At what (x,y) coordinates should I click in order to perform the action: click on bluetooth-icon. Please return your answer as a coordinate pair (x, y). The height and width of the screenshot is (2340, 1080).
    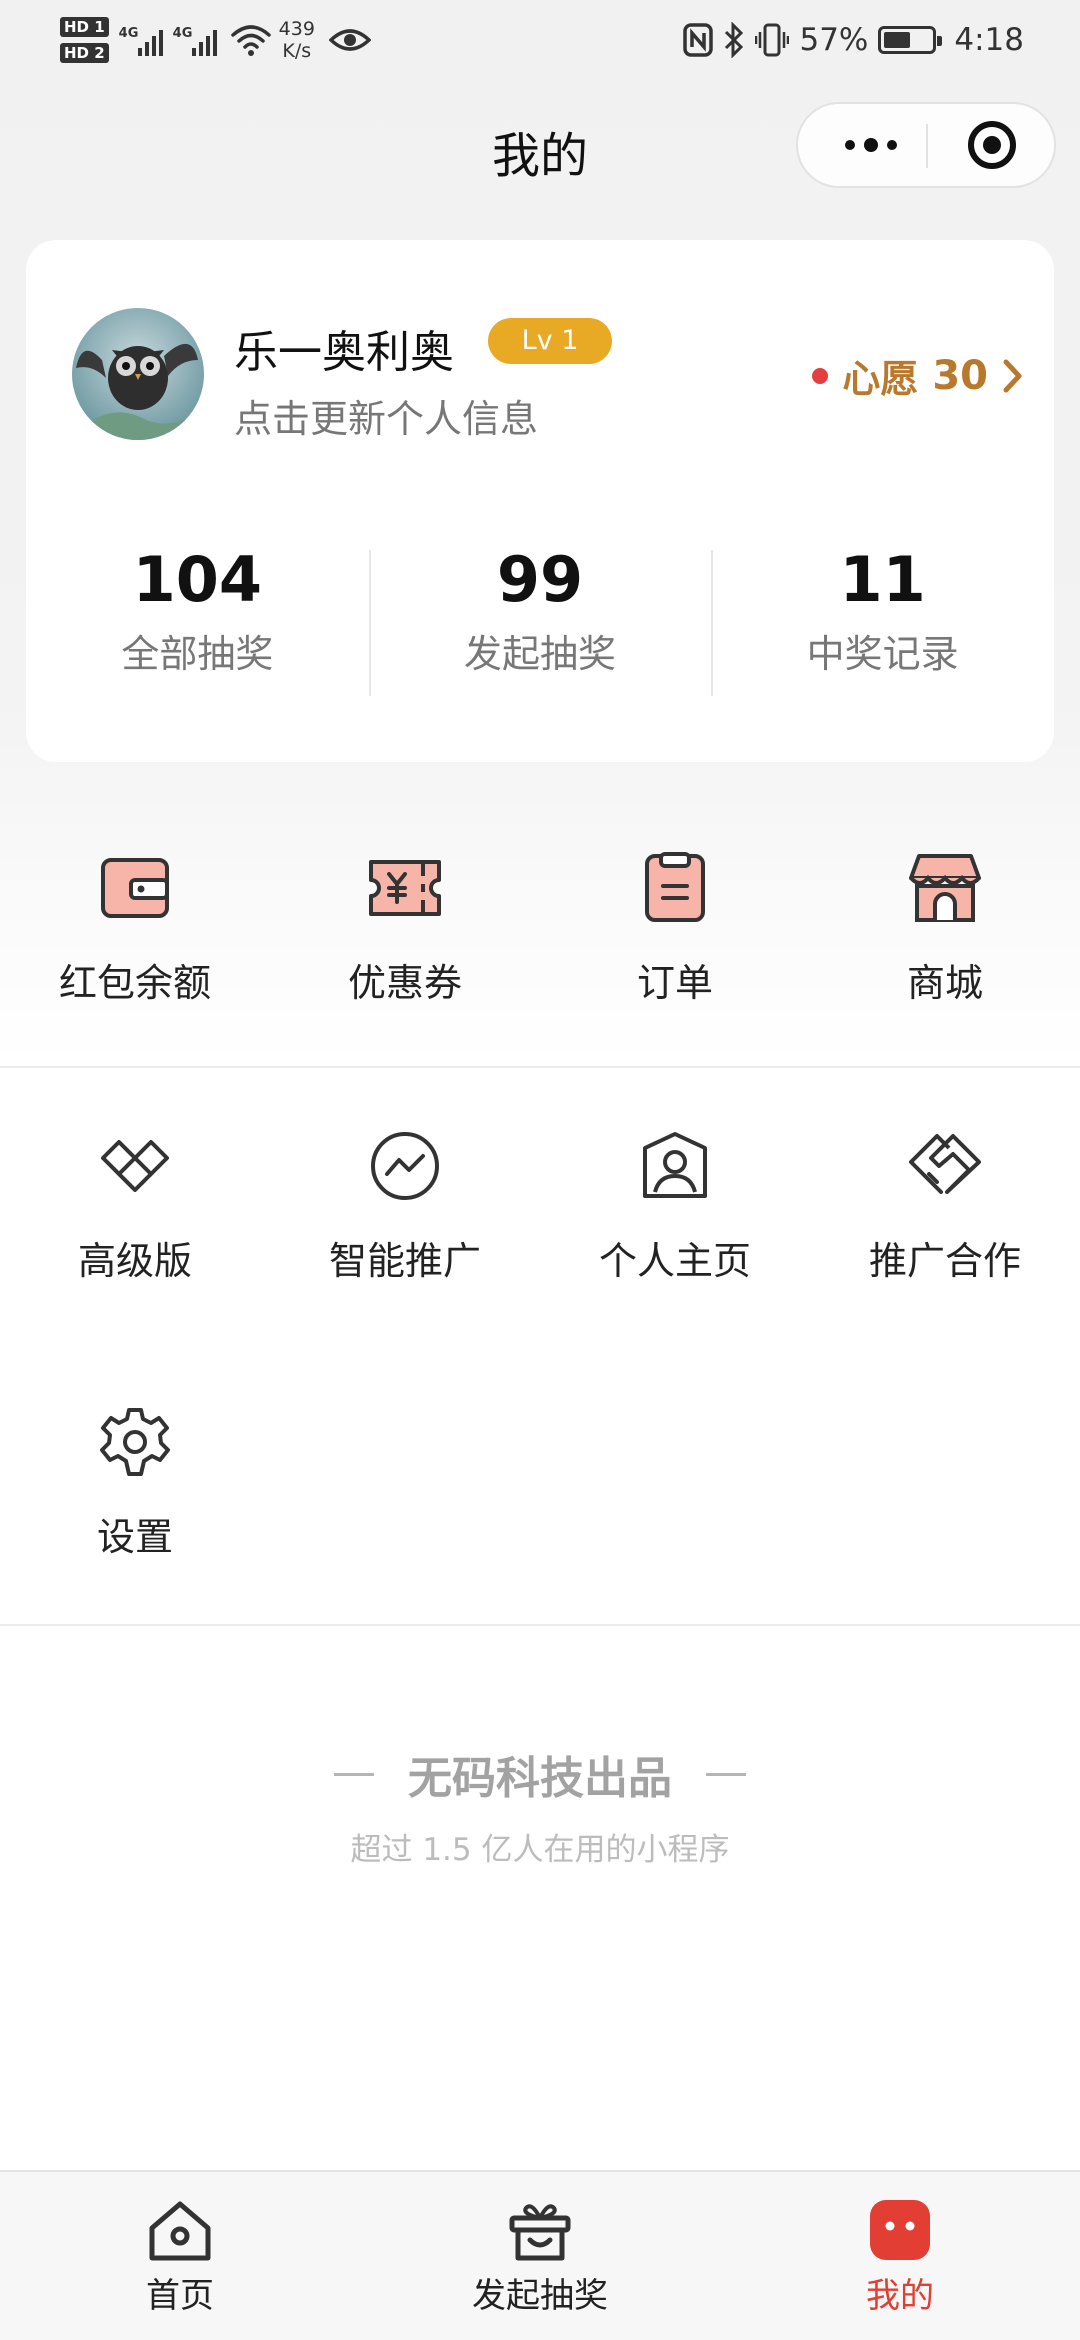
    Looking at the image, I should click on (734, 40).